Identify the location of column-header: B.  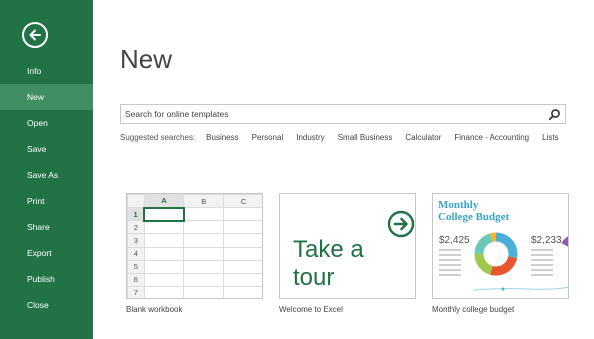
(204, 201).